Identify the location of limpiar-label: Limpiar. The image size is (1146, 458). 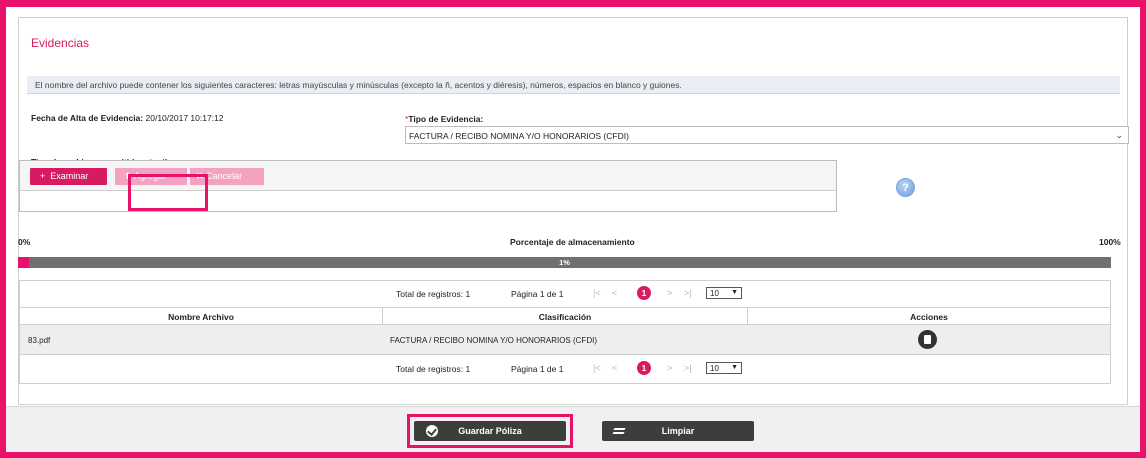
(678, 431).